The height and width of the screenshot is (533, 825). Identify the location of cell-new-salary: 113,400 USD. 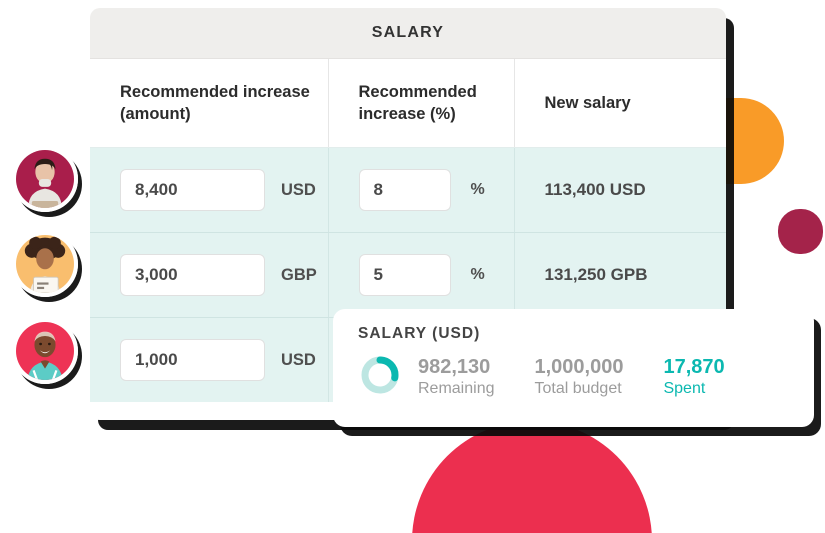
(620, 190).